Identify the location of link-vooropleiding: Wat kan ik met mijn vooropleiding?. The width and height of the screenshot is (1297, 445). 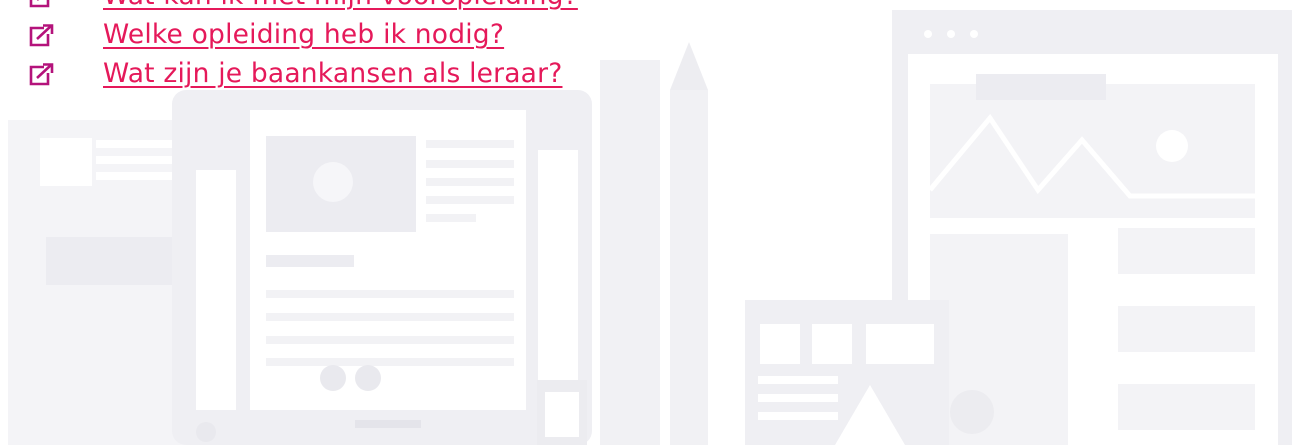
(340, 6).